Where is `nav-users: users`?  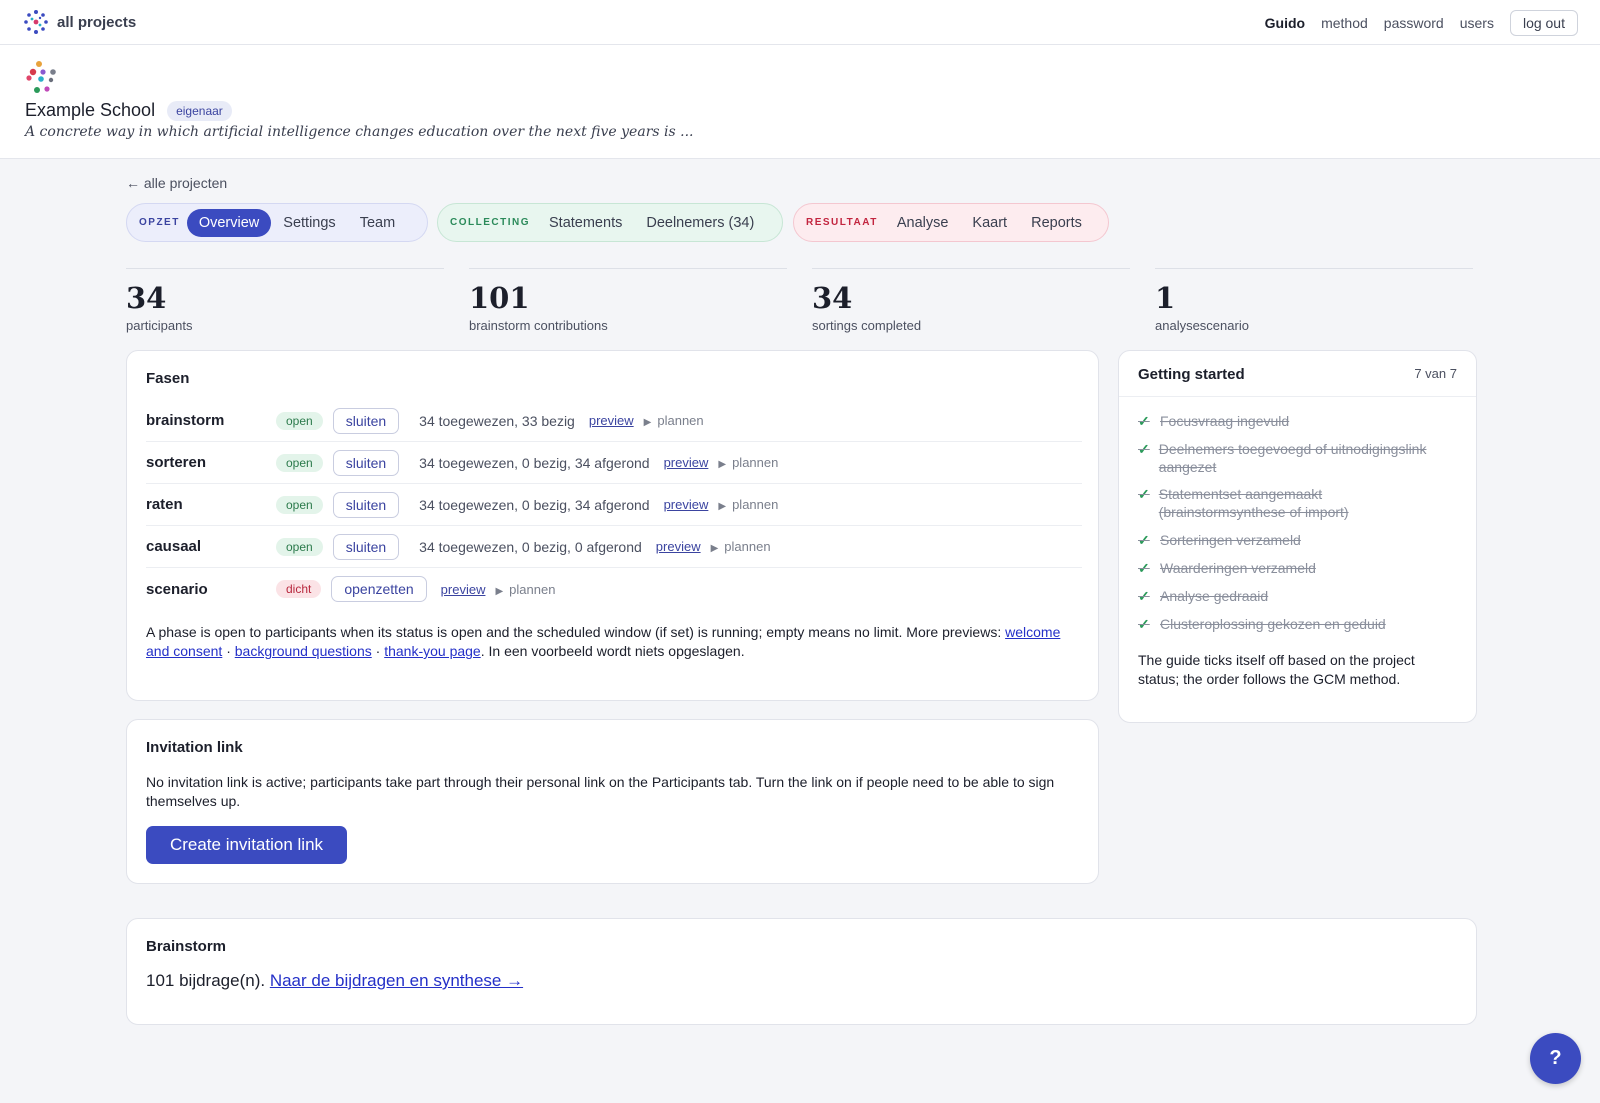 nav-users: users is located at coordinates (1477, 23).